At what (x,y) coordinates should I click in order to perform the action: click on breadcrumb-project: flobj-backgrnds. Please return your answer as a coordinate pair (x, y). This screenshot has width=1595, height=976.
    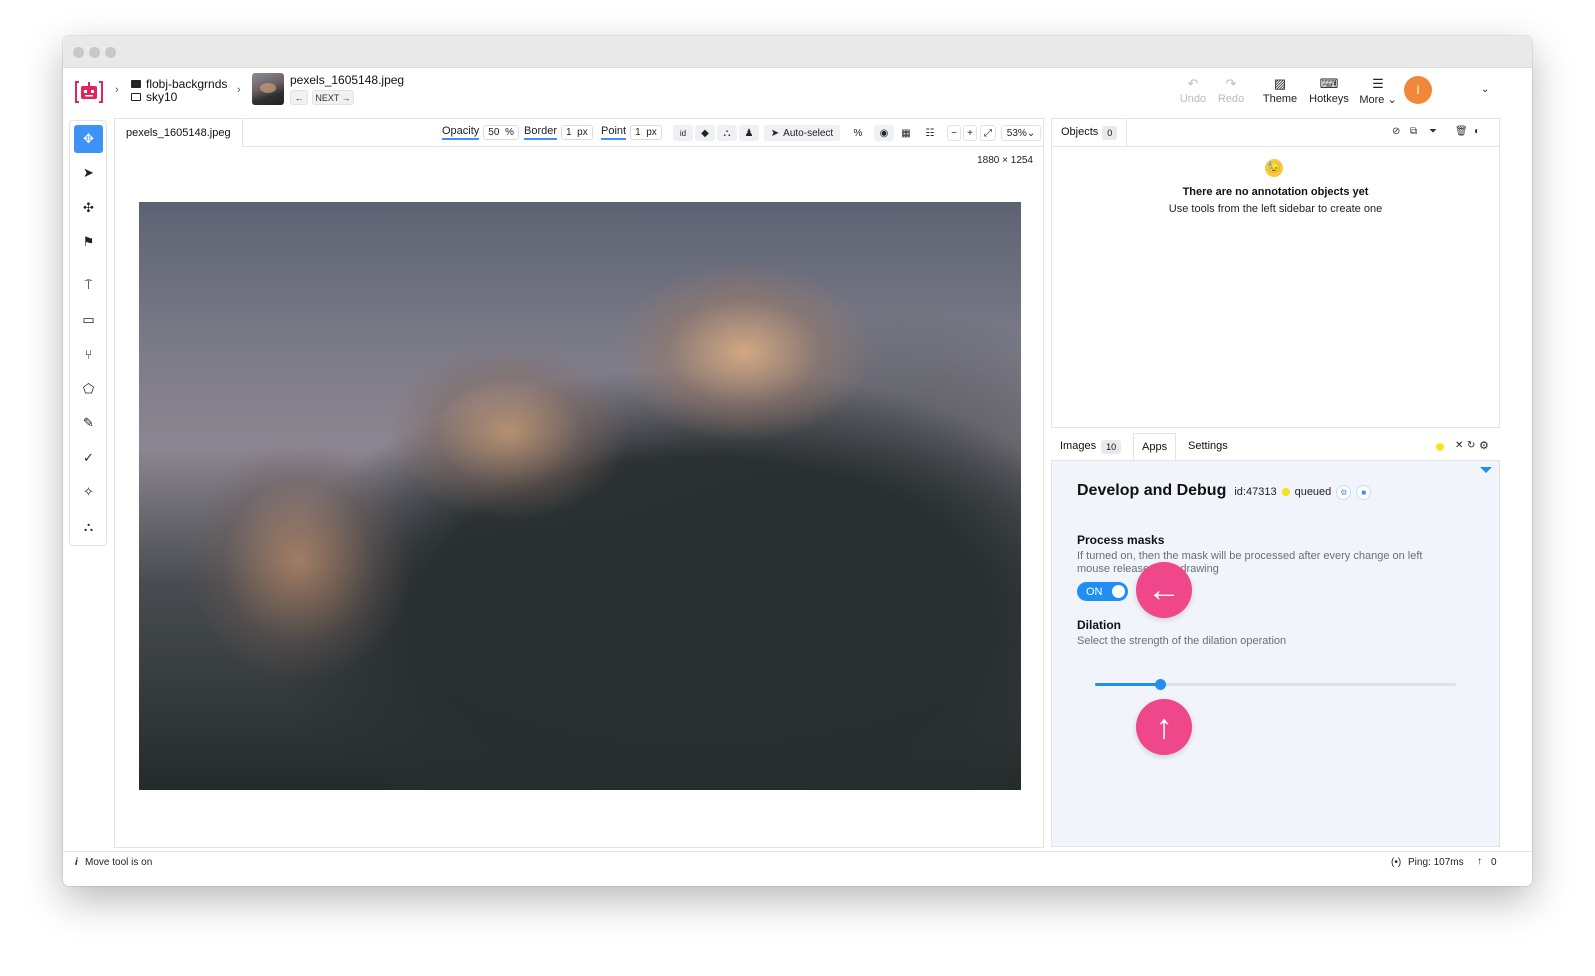
    Looking at the image, I should click on (179, 84).